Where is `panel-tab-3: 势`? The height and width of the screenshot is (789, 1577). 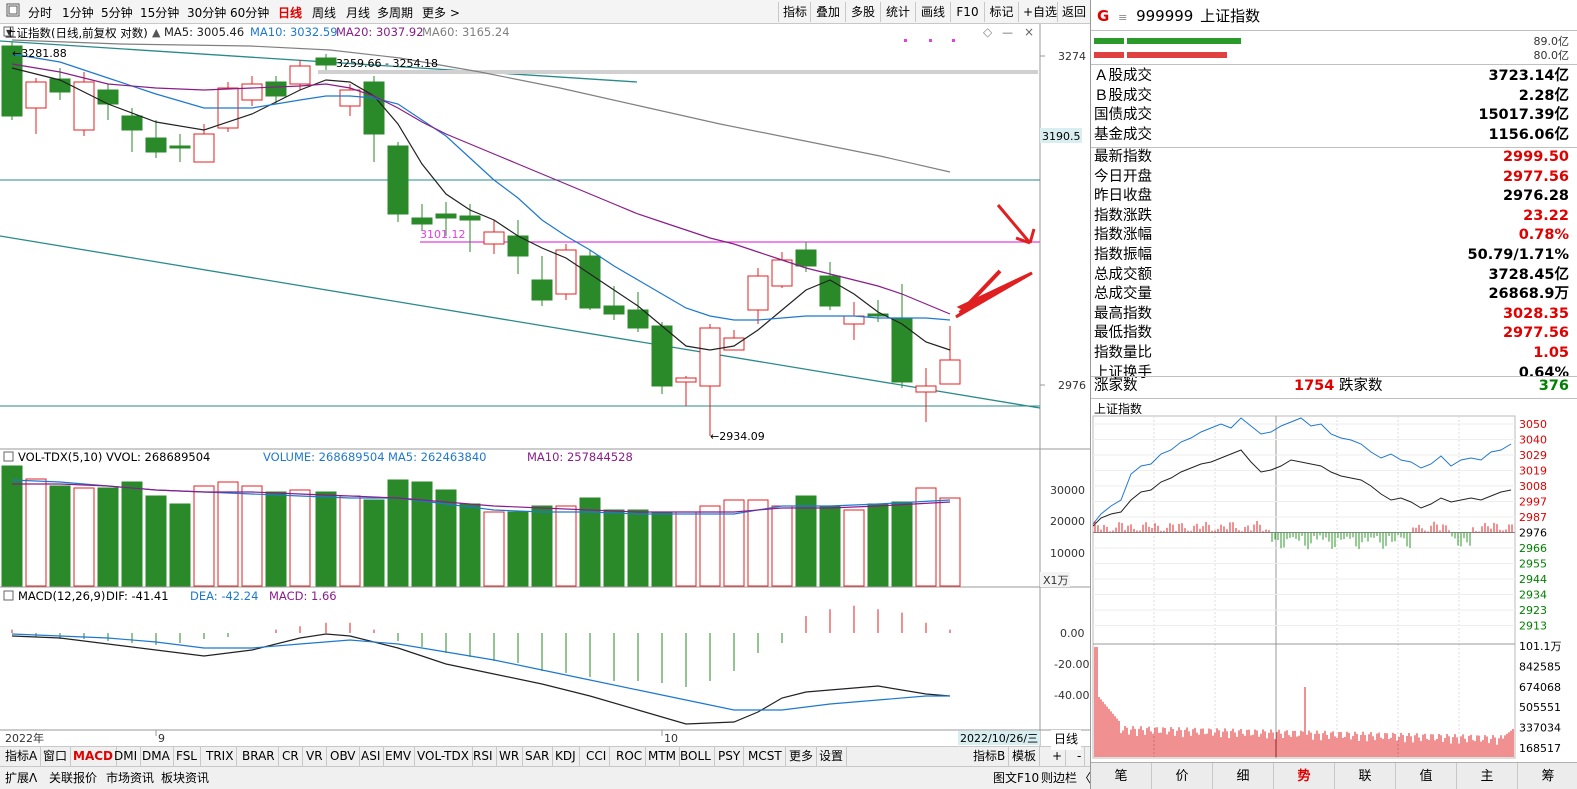 panel-tab-3: 势 is located at coordinates (1304, 776).